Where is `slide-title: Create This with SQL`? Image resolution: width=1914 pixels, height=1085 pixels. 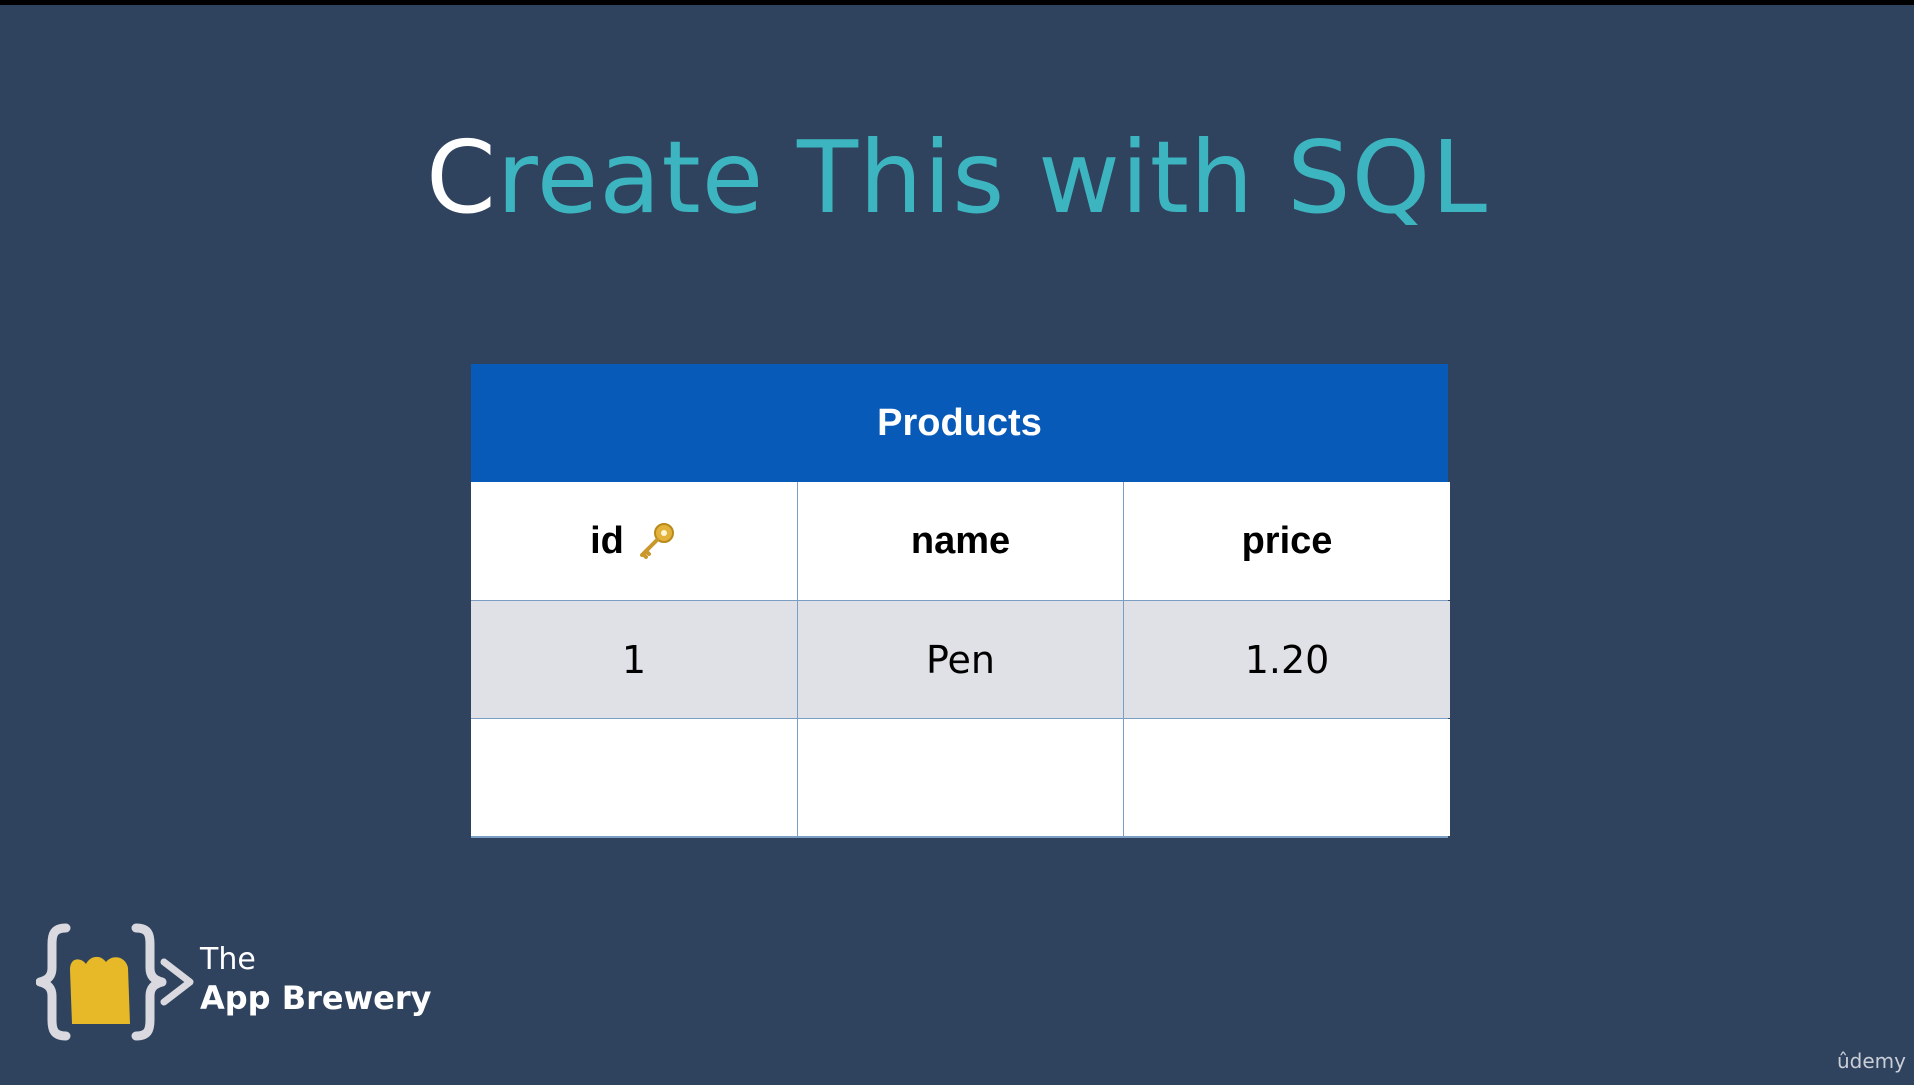 slide-title: Create This with SQL is located at coordinates (957, 178).